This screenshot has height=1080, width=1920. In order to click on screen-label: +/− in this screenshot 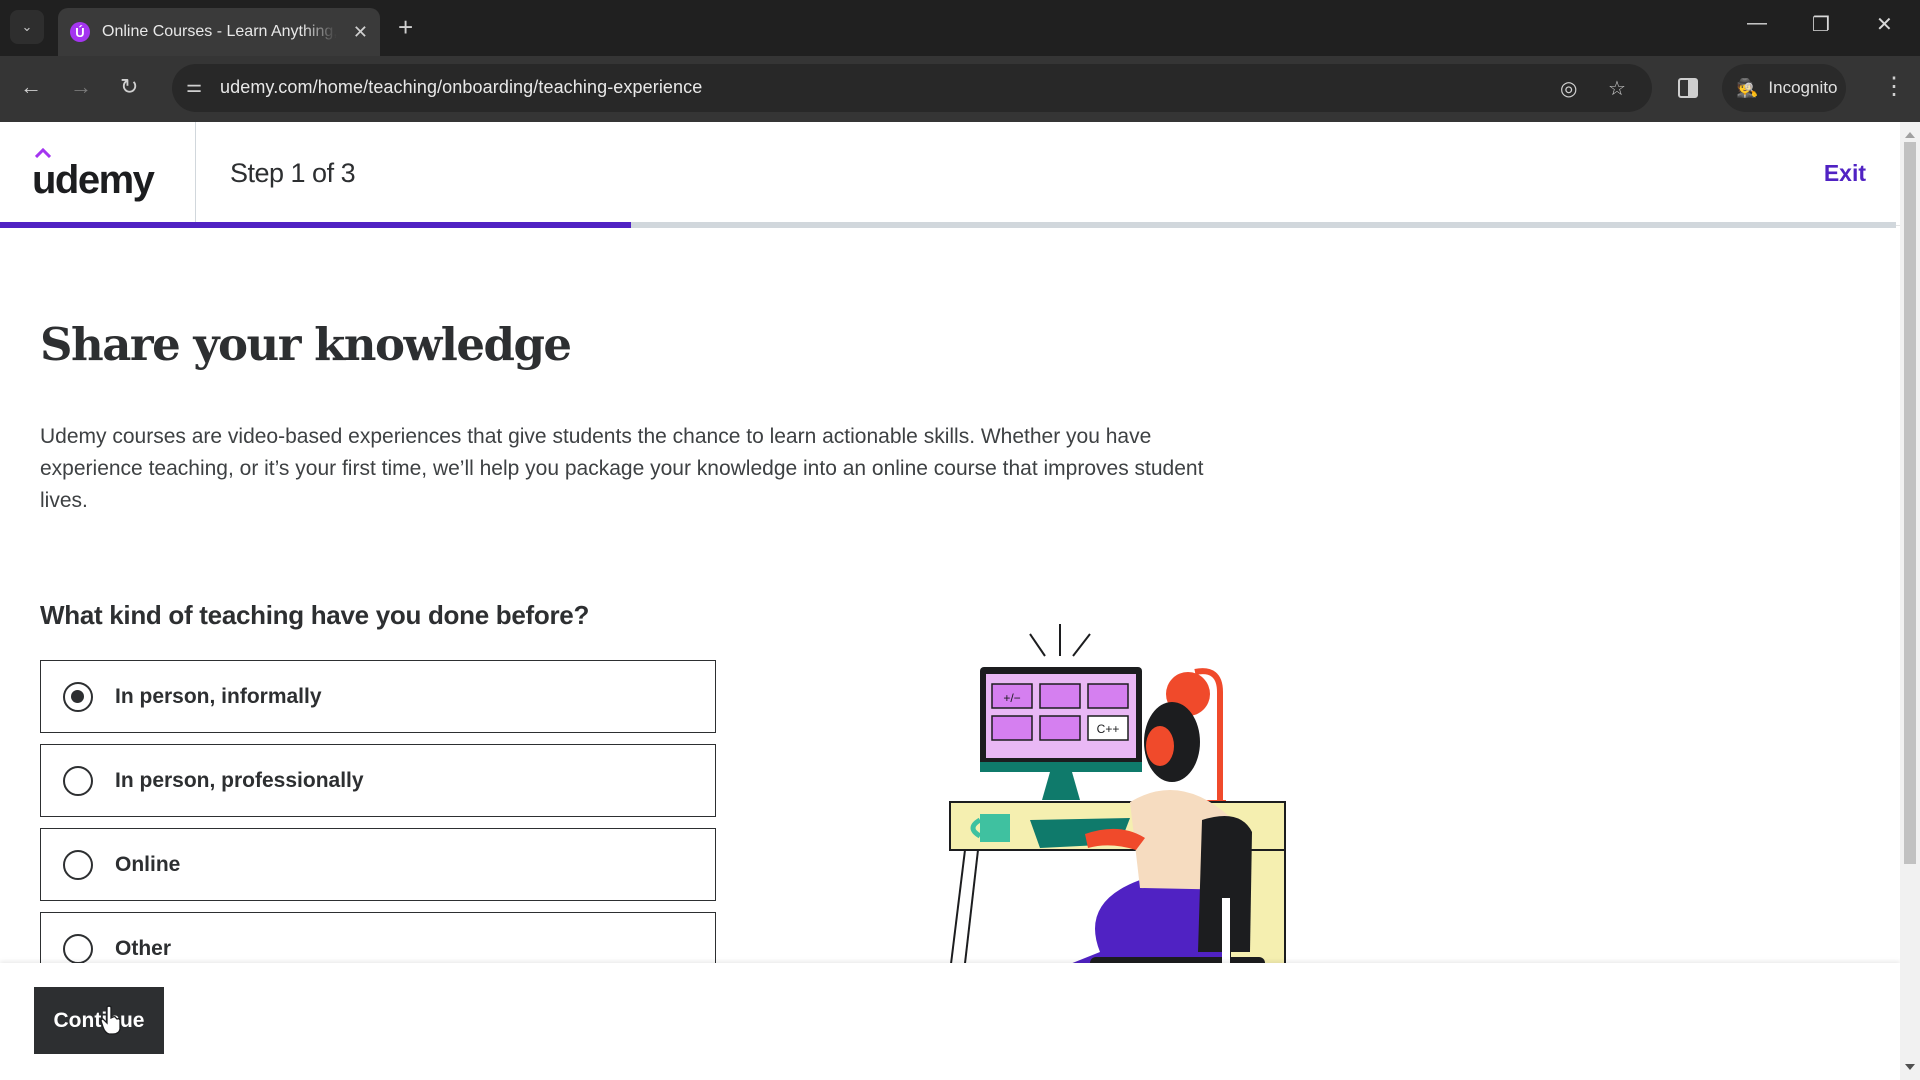, I will do `click(1011, 698)`.